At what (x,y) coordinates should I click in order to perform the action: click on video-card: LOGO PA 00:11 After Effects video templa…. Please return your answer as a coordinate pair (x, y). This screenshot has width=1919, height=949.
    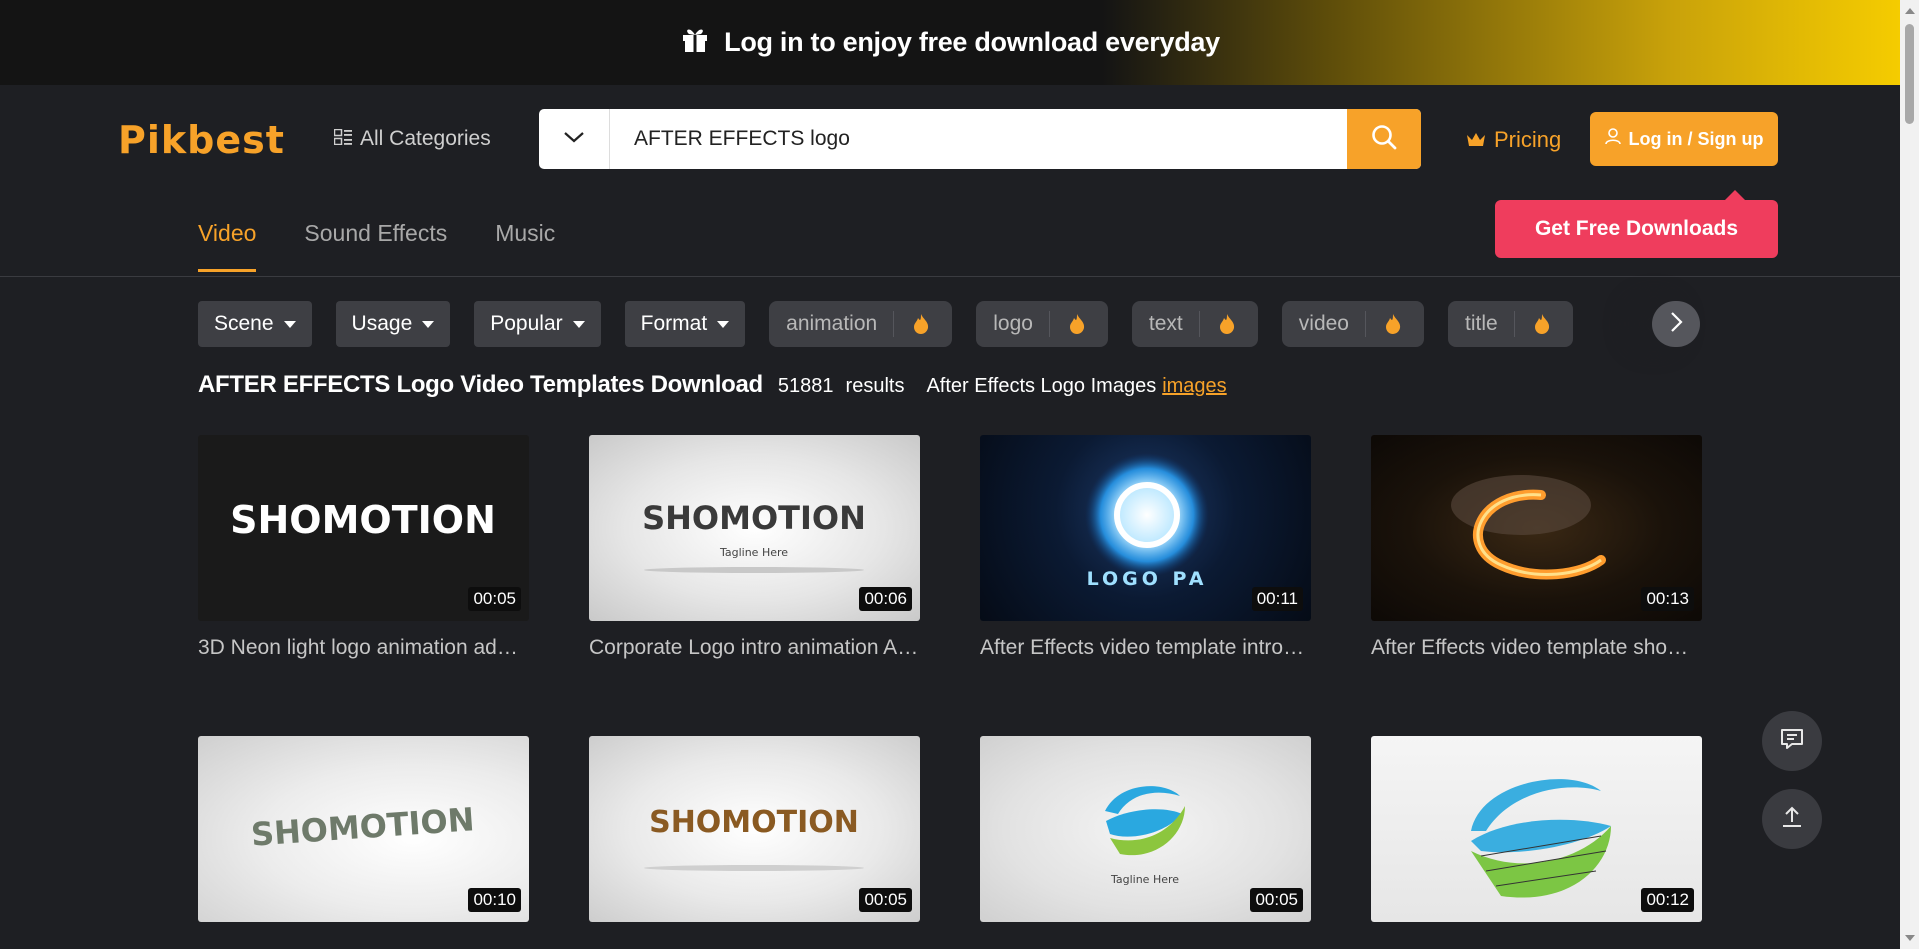
    Looking at the image, I should click on (1145, 547).